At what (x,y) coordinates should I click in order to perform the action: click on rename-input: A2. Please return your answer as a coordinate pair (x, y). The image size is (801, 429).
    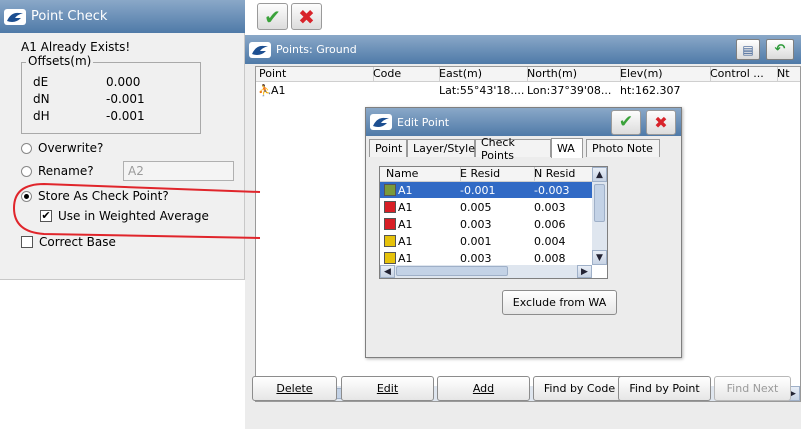
    Looking at the image, I should click on (178, 171).